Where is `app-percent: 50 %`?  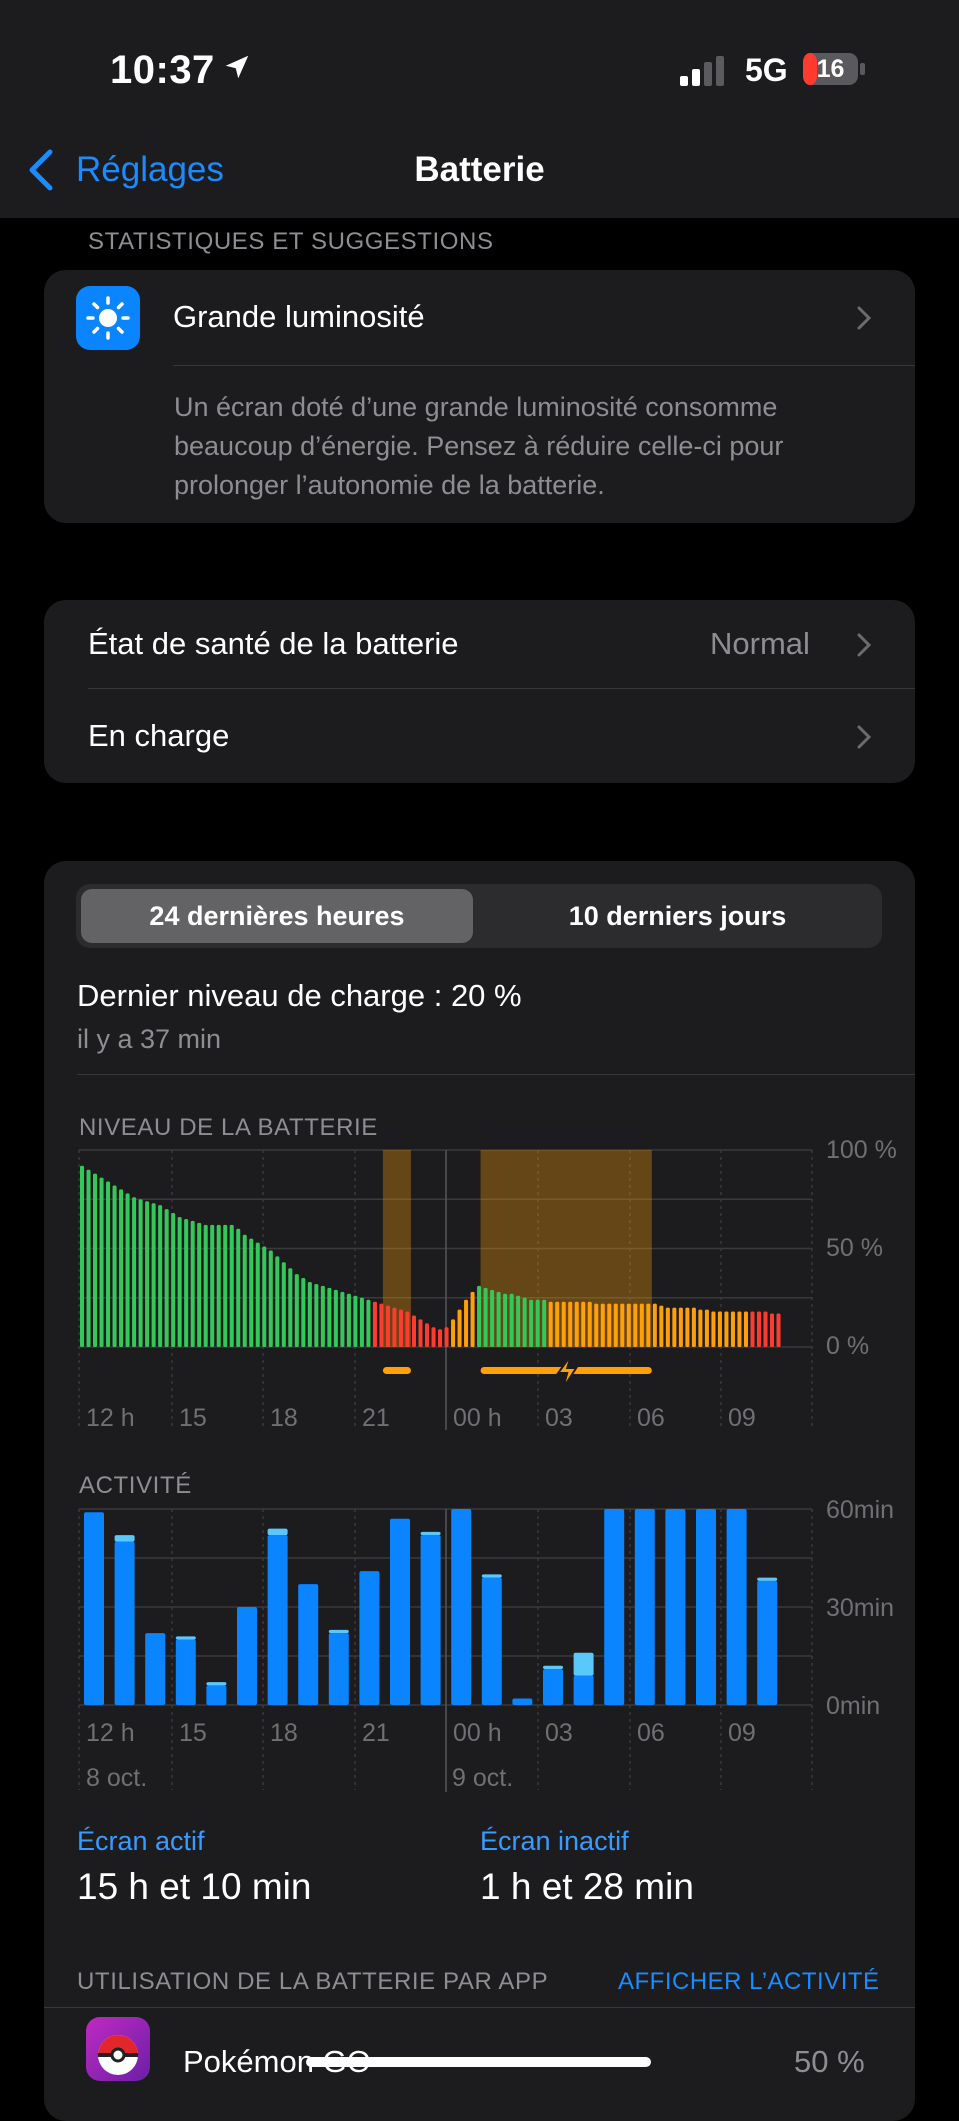 app-percent: 50 % is located at coordinates (829, 2061).